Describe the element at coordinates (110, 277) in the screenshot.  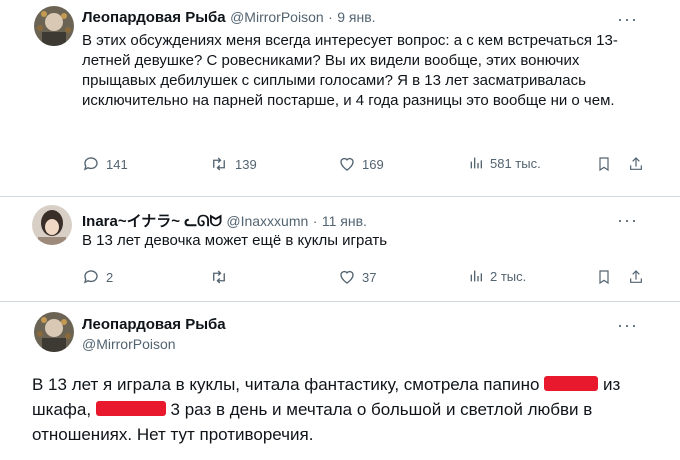
I see `reply-count: 2` at that location.